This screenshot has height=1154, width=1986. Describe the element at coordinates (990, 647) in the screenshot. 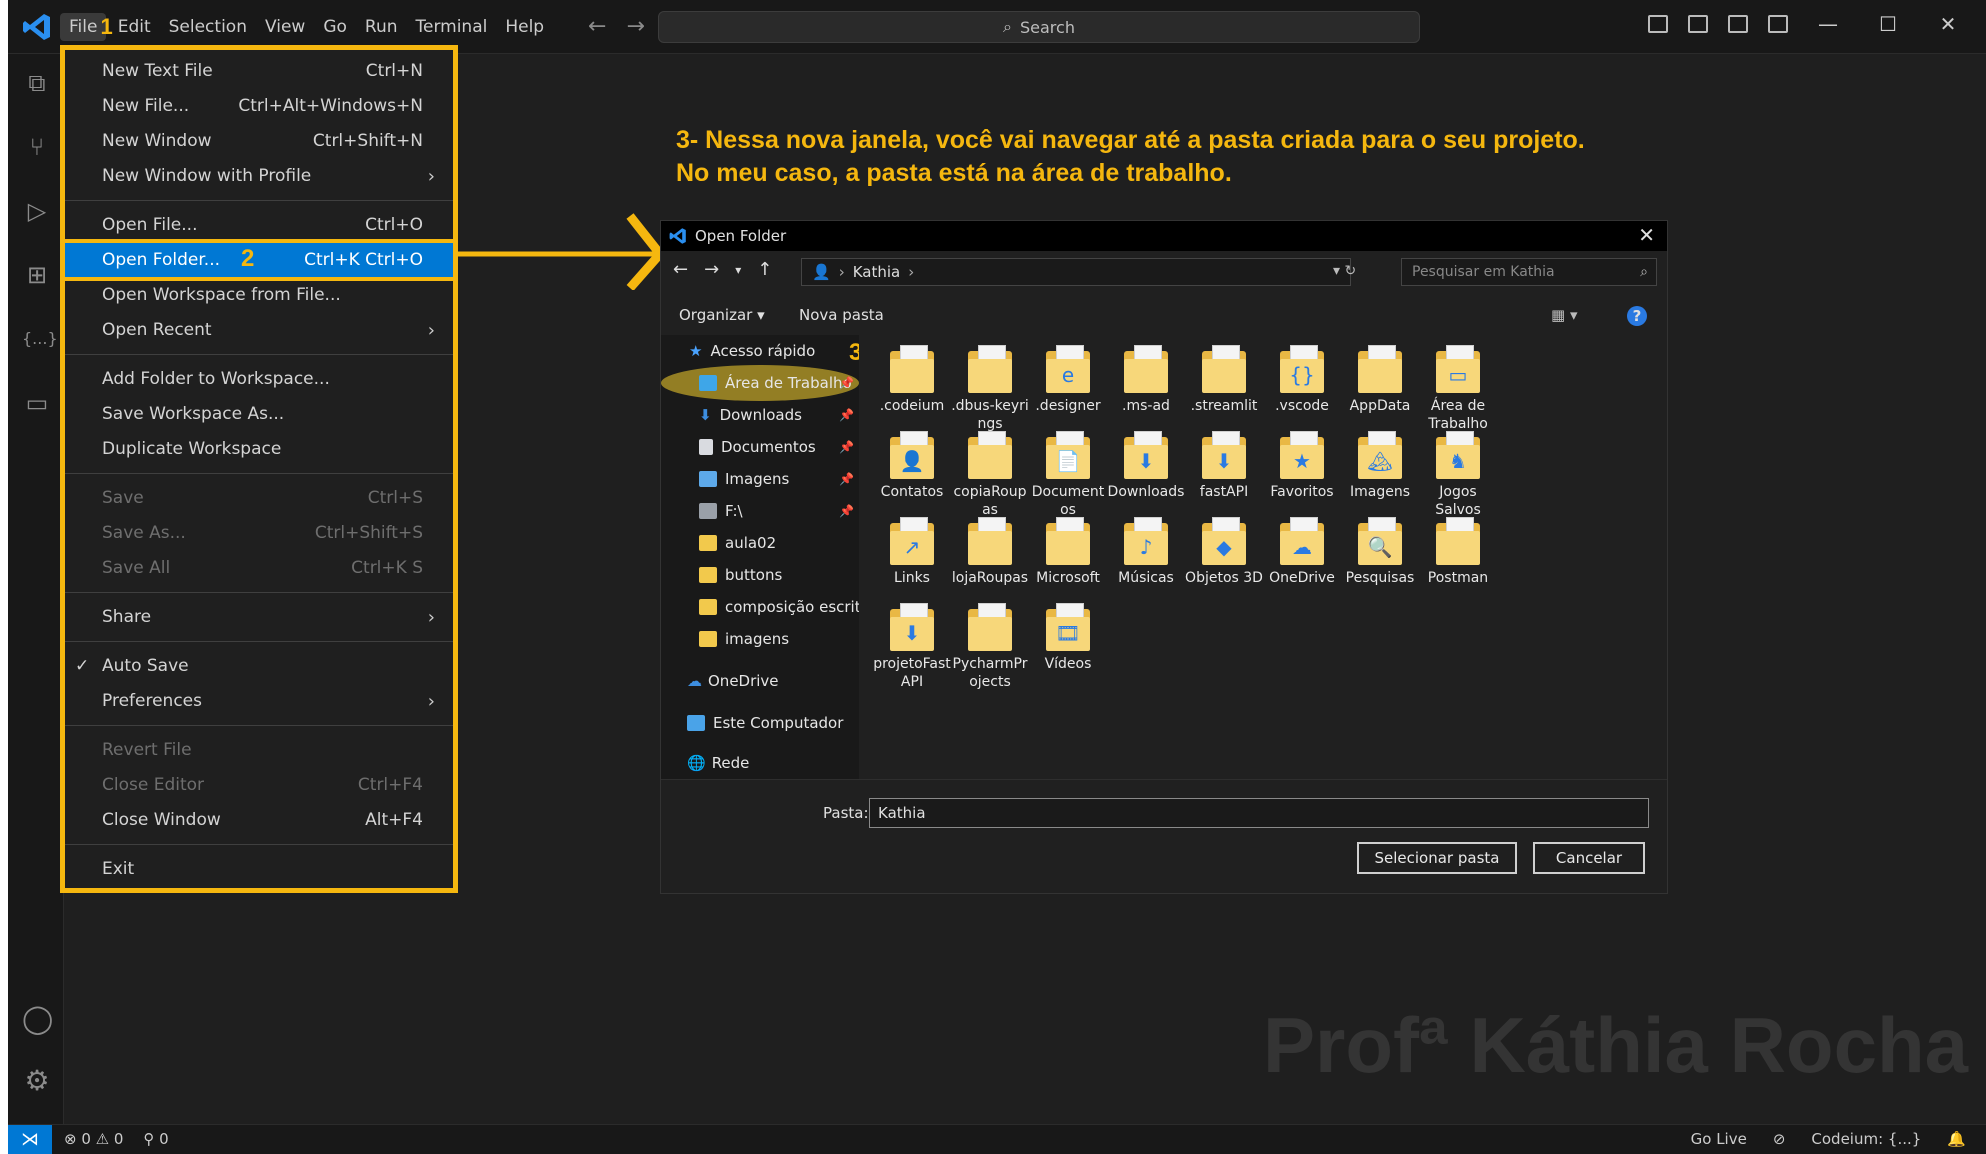

I see `folder-item: PycharmPr ojects` at that location.